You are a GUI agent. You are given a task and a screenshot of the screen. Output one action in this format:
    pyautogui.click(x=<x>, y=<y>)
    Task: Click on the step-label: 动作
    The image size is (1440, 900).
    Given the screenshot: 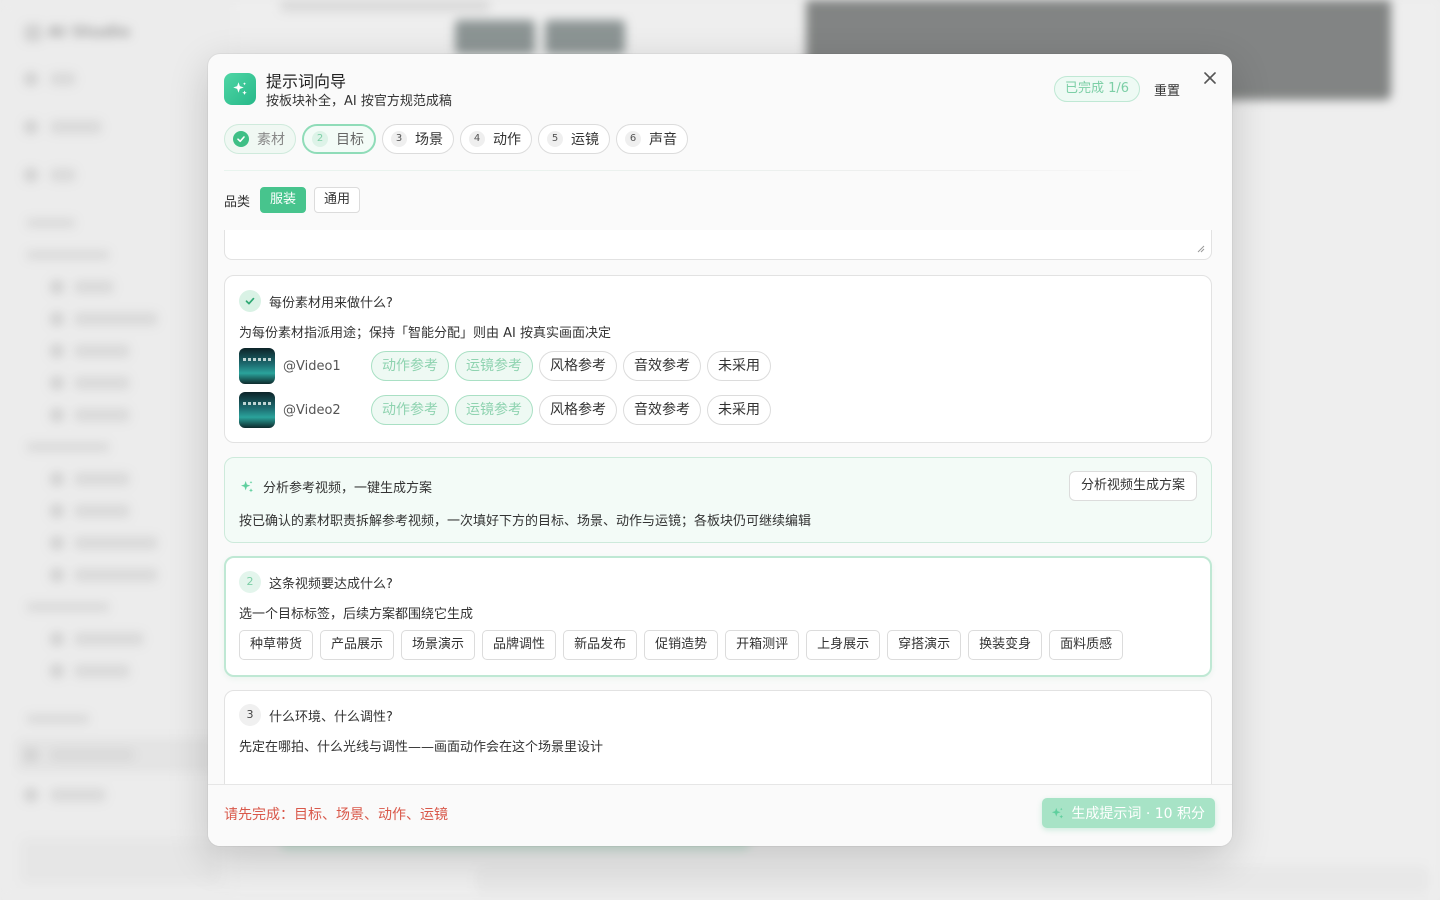 What is the action you would take?
    pyautogui.click(x=507, y=140)
    